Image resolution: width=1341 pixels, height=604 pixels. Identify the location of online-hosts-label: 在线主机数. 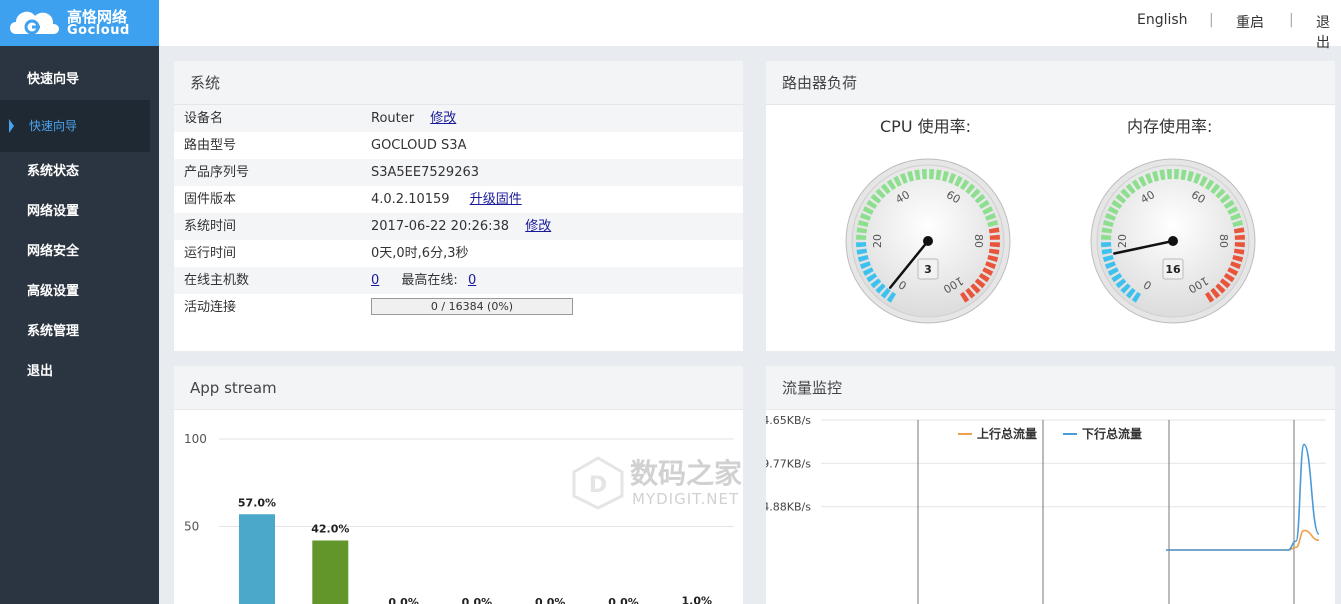
(217, 280).